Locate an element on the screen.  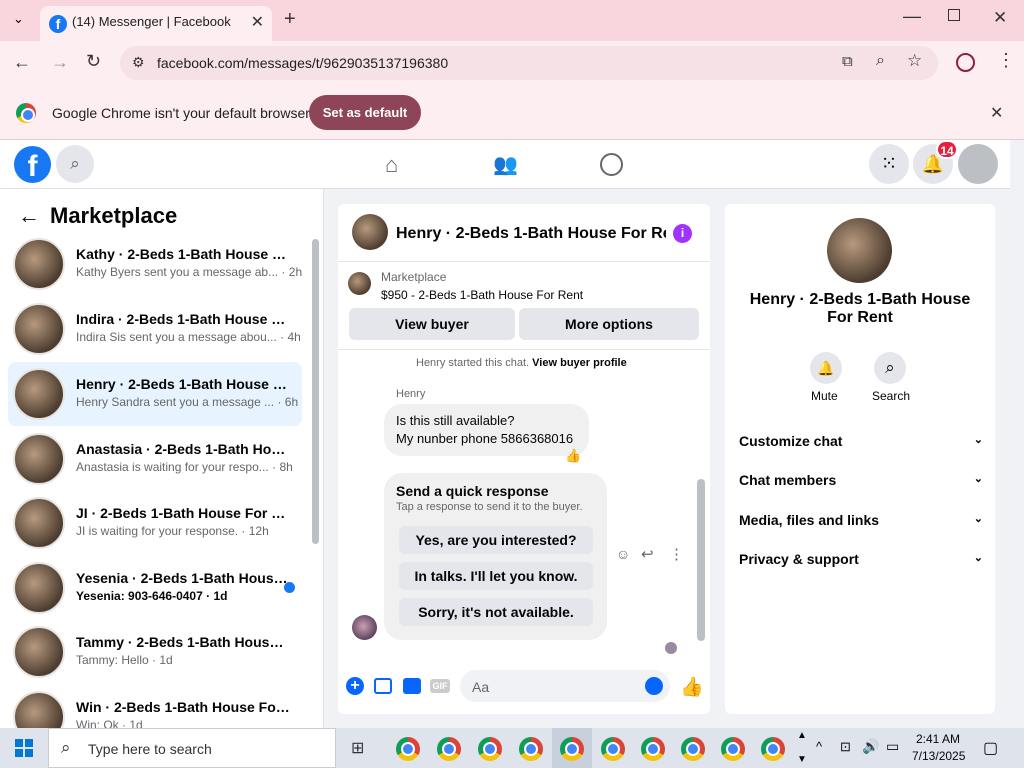
add-icon: + is located at coordinates (355, 686).